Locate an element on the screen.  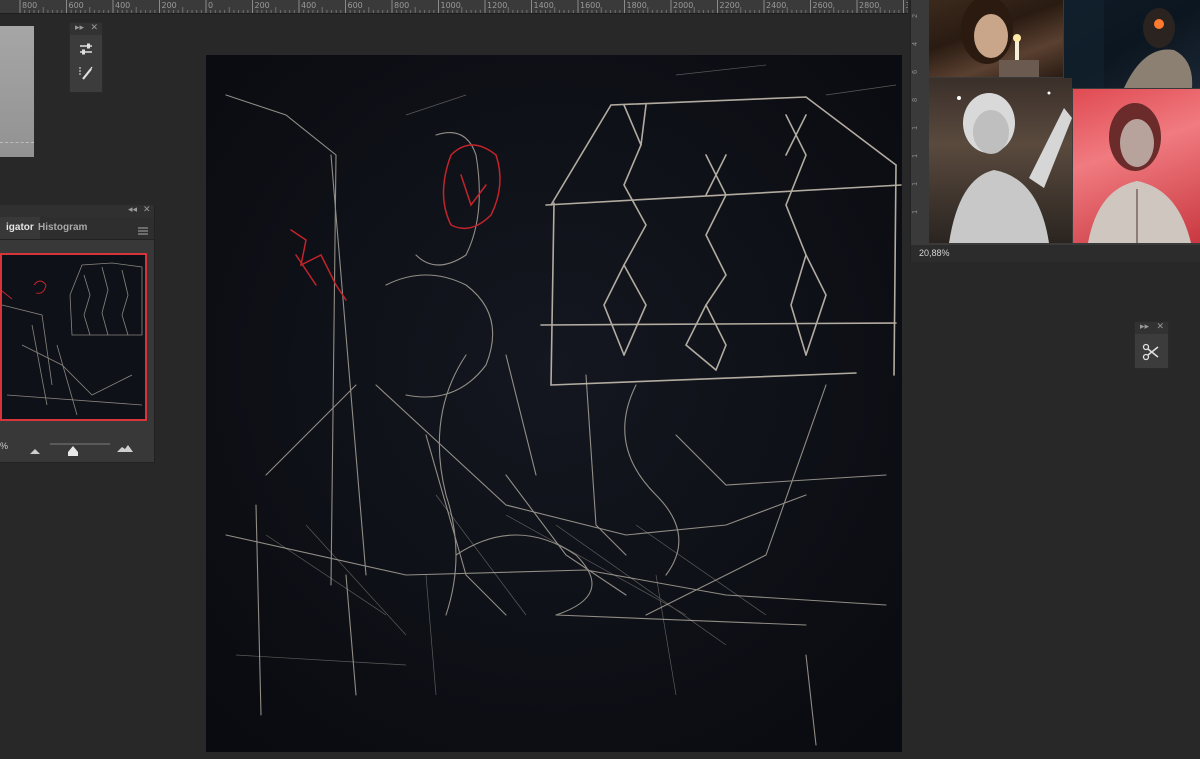
reference-panel: 2 4 6 8 1 1 1 1 20,88% is located at coordinates (1055, 131).